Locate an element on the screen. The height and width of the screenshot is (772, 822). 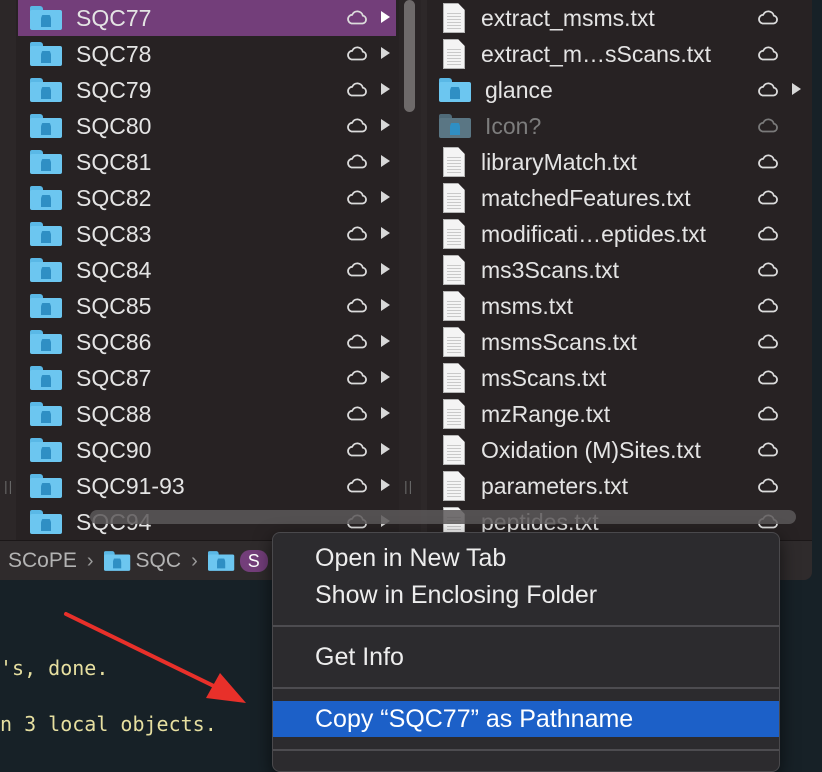
path-segment-sqc: SQC is located at coordinates (142, 561).